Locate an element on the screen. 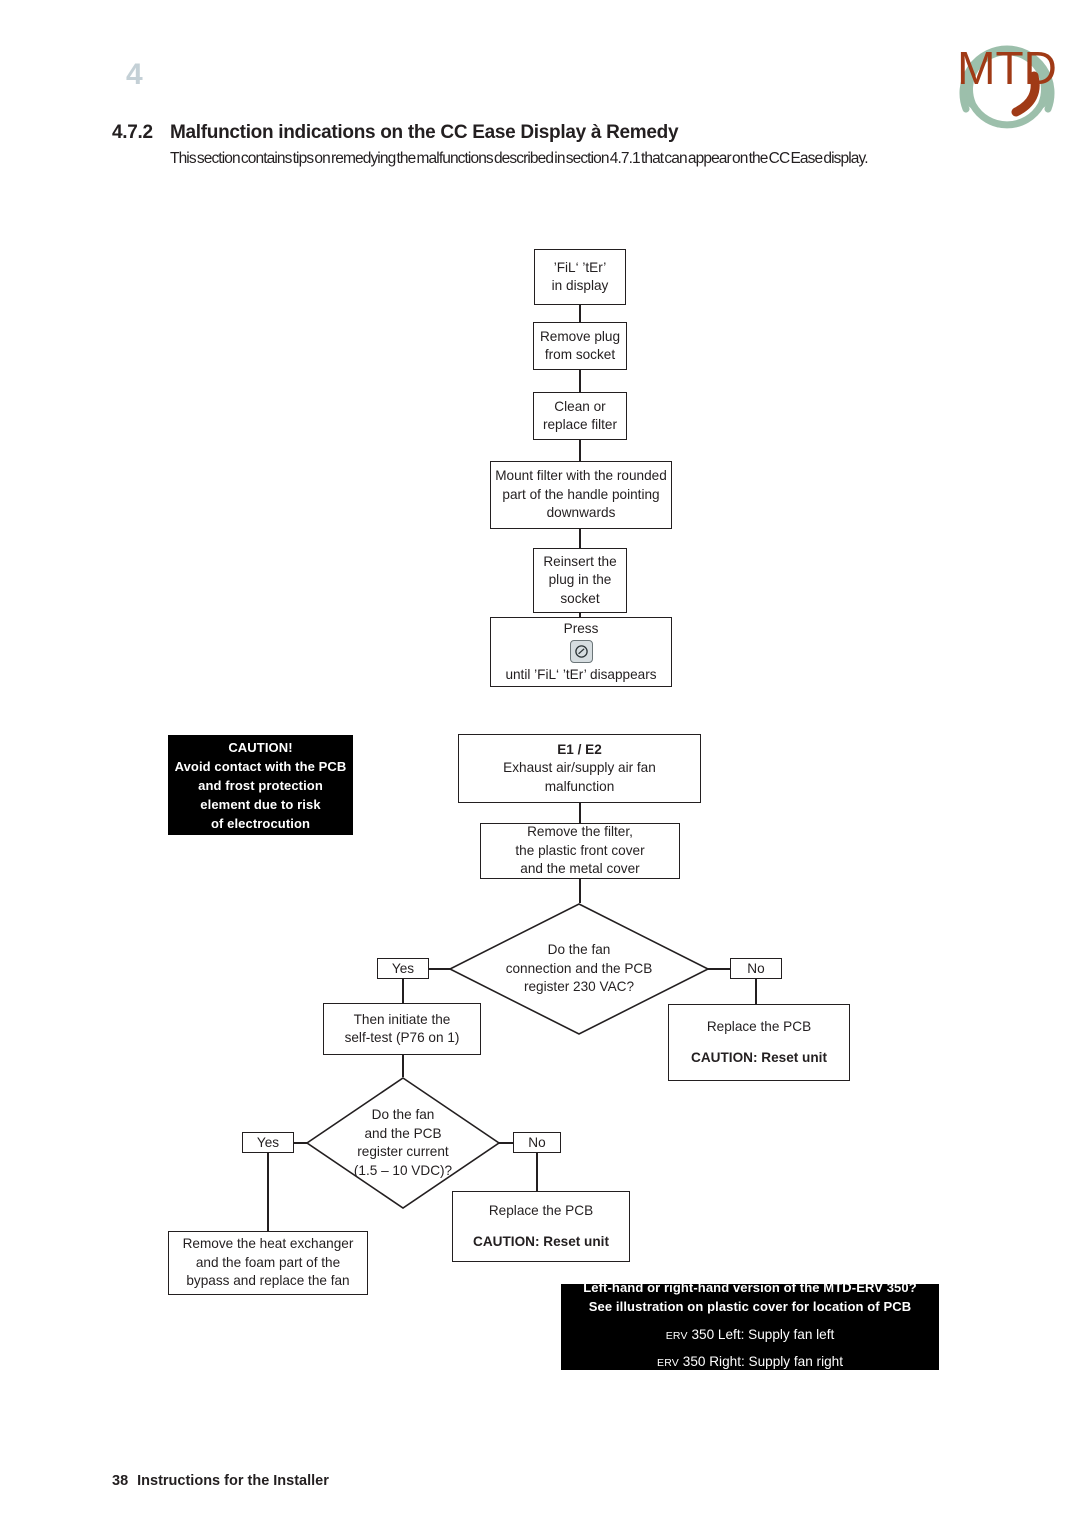 This screenshot has width=1080, height=1528. node-line: Remove the filter, is located at coordinates (580, 832).